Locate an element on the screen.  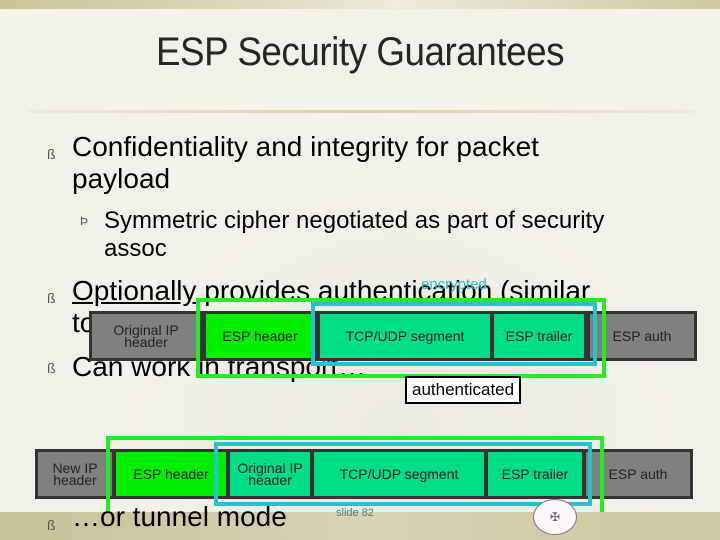
cell-original-ip-header: Original IP header is located at coordinates (146, 336).